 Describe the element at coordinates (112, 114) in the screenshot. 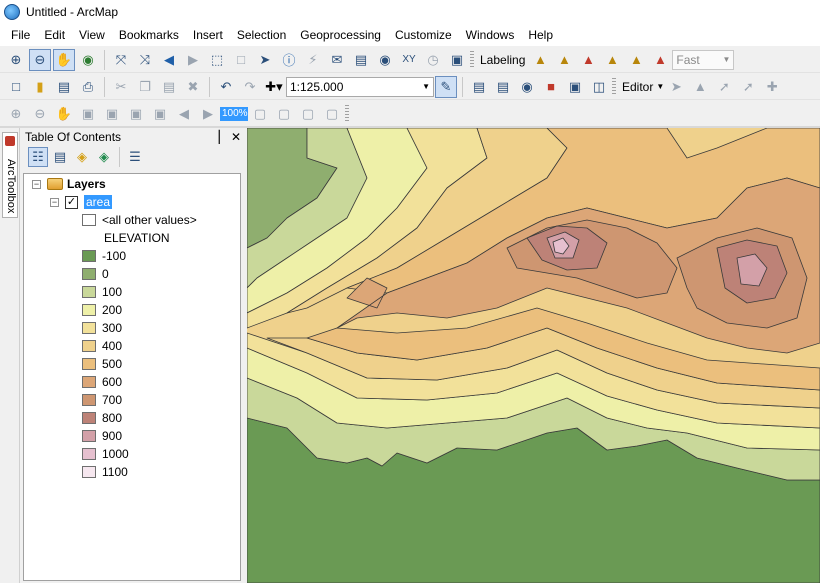

I see `zoom-100-icon: ▣` at that location.